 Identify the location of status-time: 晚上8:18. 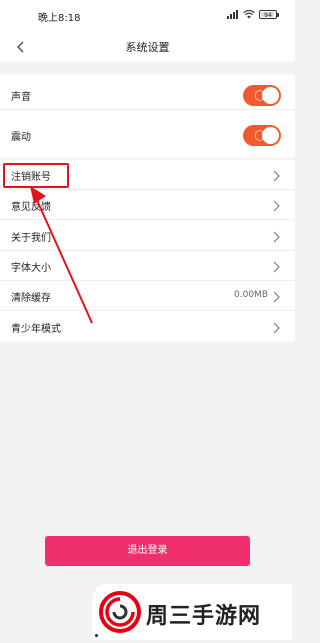
(59, 18).